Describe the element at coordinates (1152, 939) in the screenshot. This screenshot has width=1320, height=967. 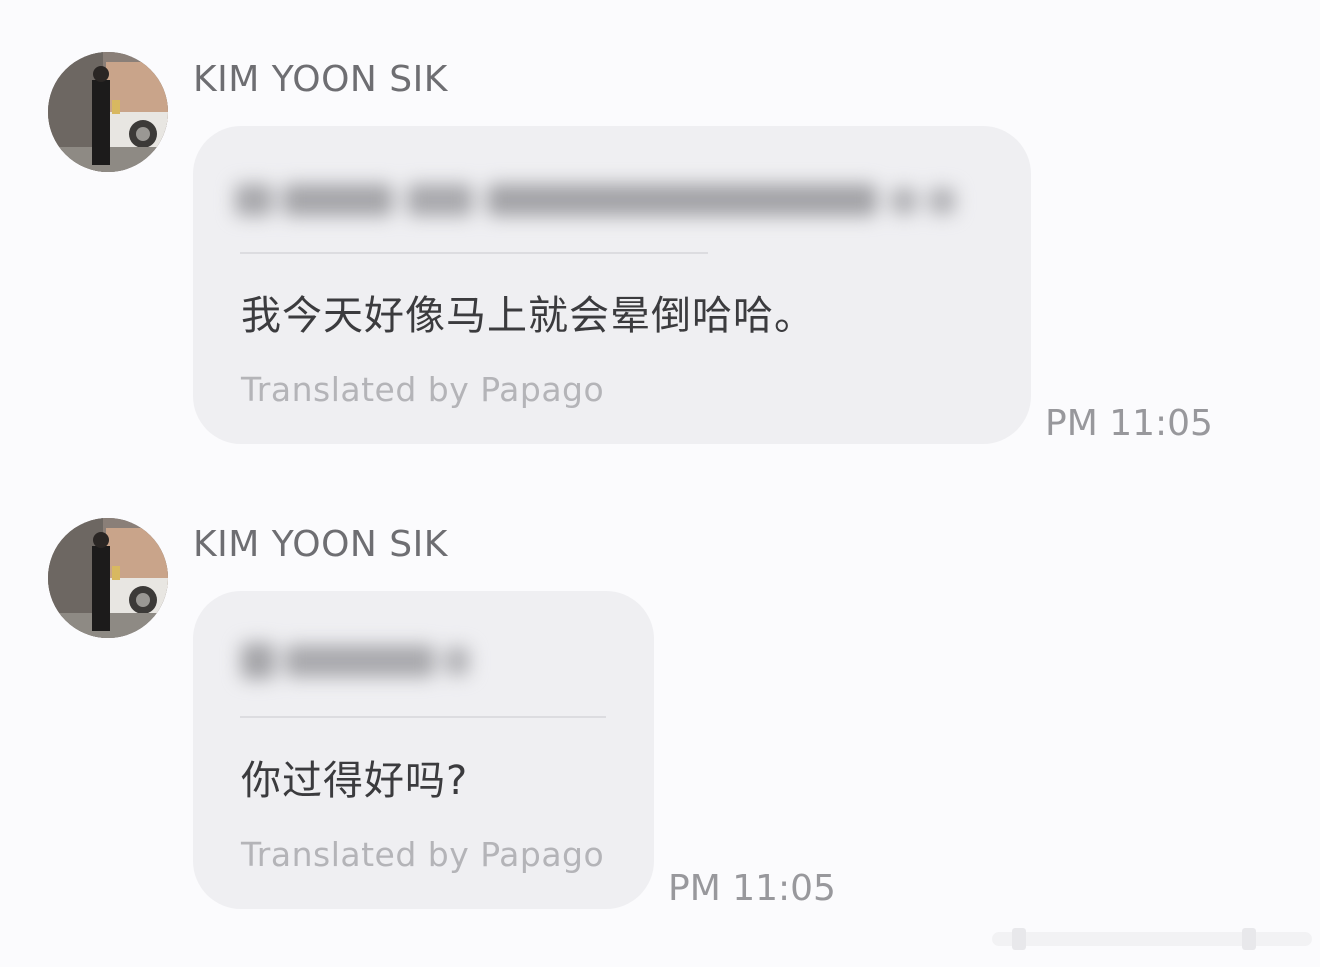
I see `watermark-icon` at that location.